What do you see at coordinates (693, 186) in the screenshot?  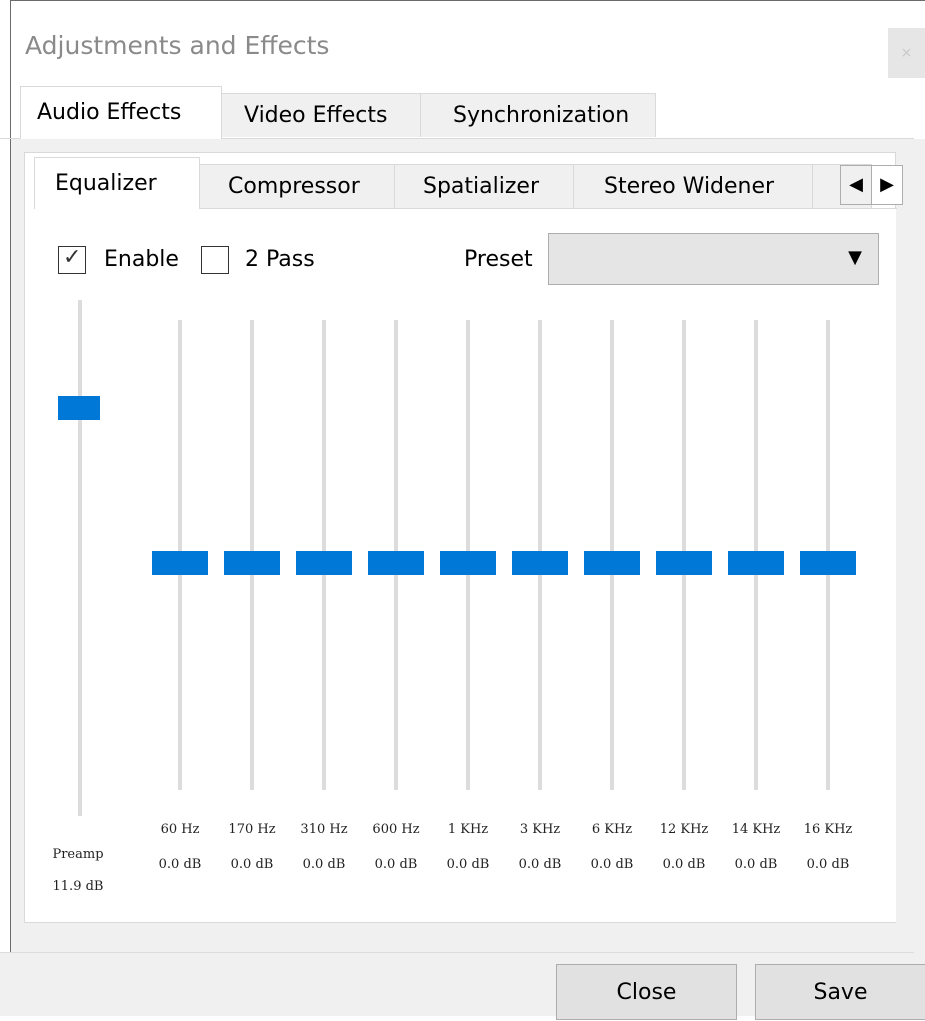 I see `tab-stereo-widener: Stereo Widener` at bounding box center [693, 186].